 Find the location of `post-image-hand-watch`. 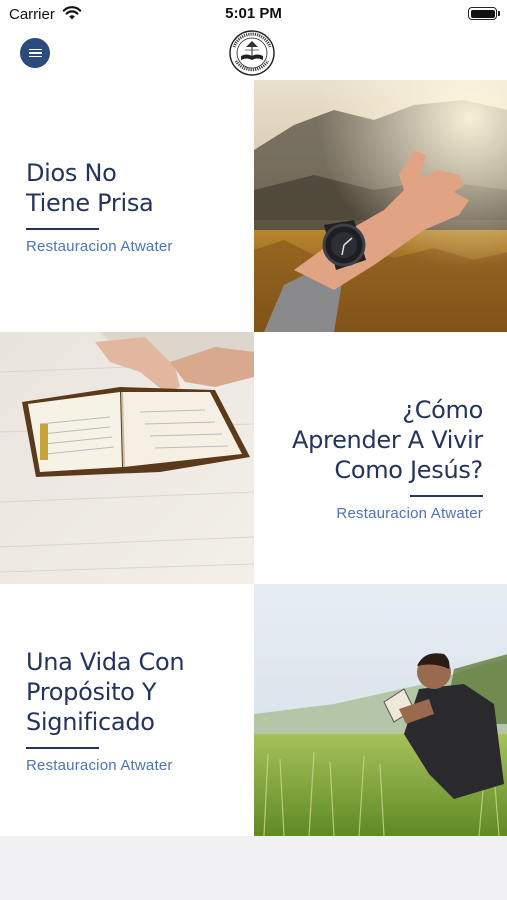

post-image-hand-watch is located at coordinates (380, 206).